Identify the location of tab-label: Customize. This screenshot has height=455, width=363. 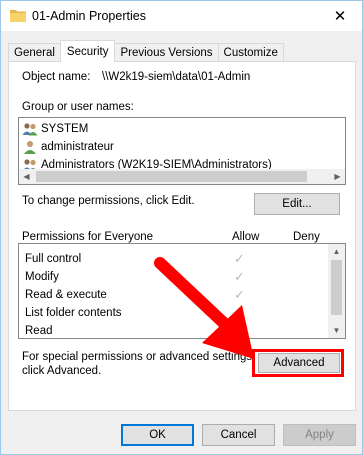
(250, 53).